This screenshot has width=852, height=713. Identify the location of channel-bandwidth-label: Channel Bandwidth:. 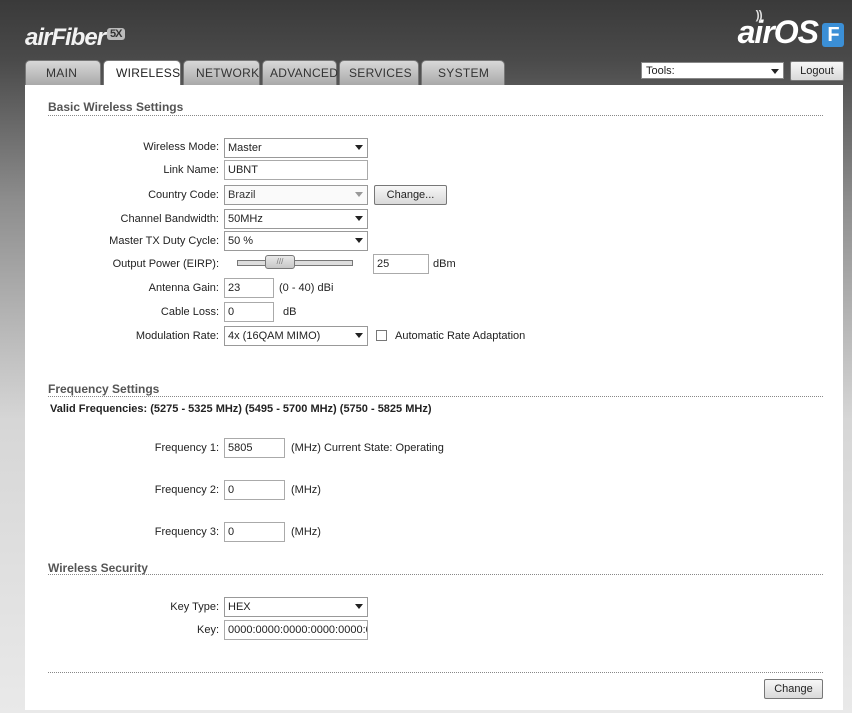
(169, 219).